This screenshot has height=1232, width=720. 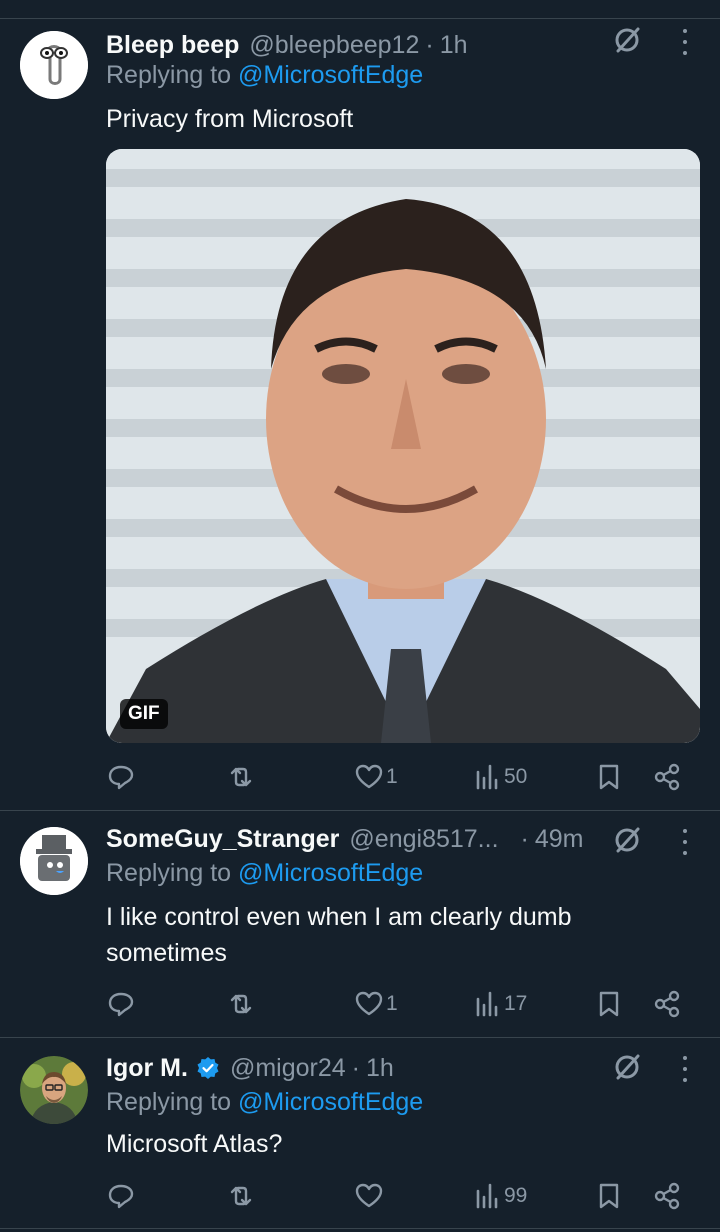 What do you see at coordinates (288, 1068) in the screenshot?
I see `user-handle: @migor24` at bounding box center [288, 1068].